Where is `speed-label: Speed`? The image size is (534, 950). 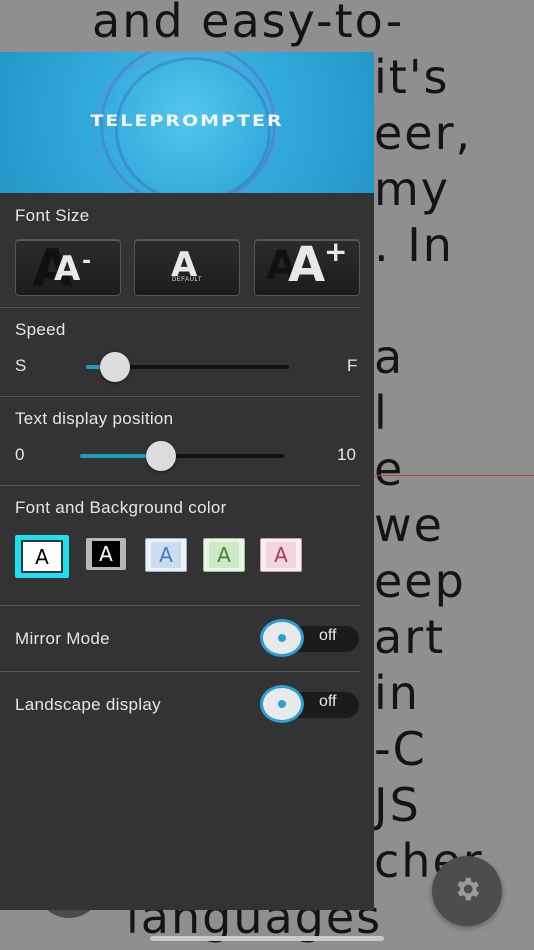 speed-label: Speed is located at coordinates (40, 329).